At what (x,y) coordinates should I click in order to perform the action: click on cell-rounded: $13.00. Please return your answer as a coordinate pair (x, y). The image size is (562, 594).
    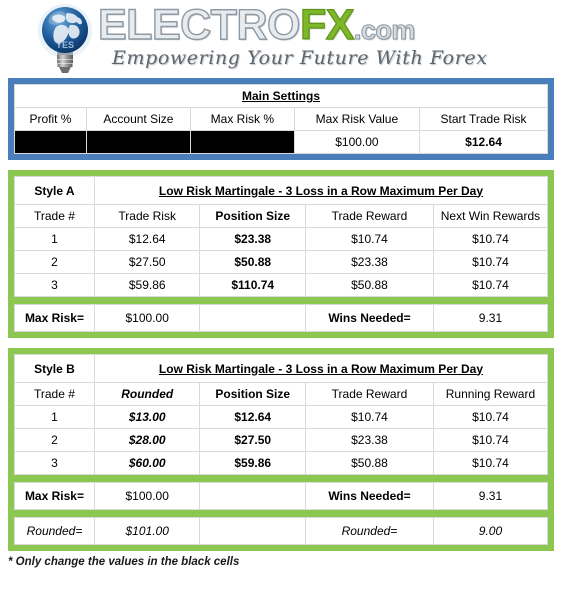
    Looking at the image, I should click on (147, 417).